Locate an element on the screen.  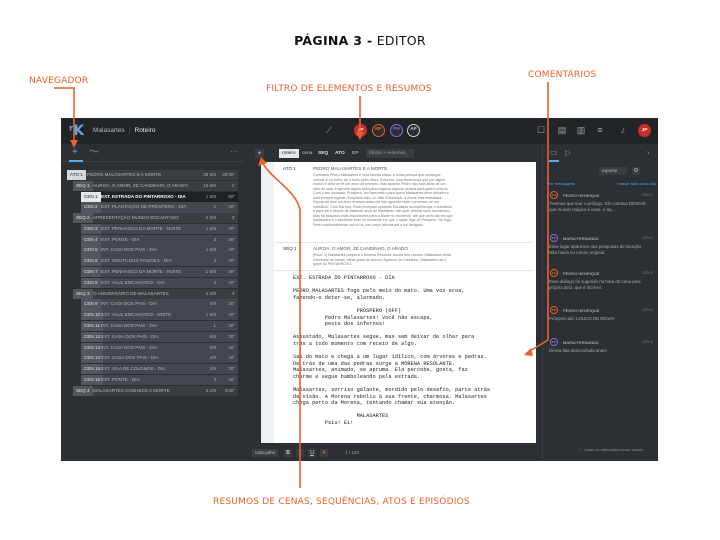
filter-roteiro: roteiro is located at coordinates (289, 153).